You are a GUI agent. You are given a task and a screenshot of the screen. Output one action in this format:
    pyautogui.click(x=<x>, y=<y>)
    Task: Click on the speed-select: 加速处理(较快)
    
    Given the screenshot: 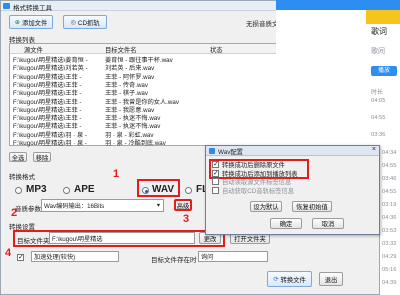 What is the action you would take?
    pyautogui.click(x=75, y=256)
    